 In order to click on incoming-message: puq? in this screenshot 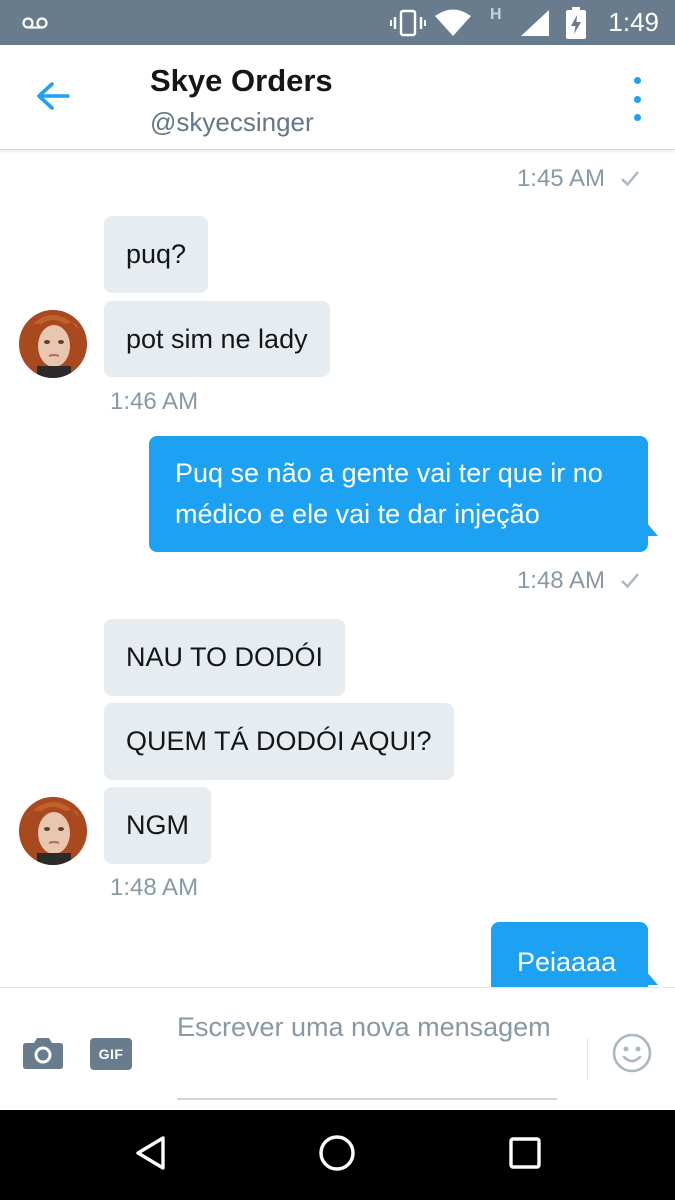, I will do `click(156, 254)`.